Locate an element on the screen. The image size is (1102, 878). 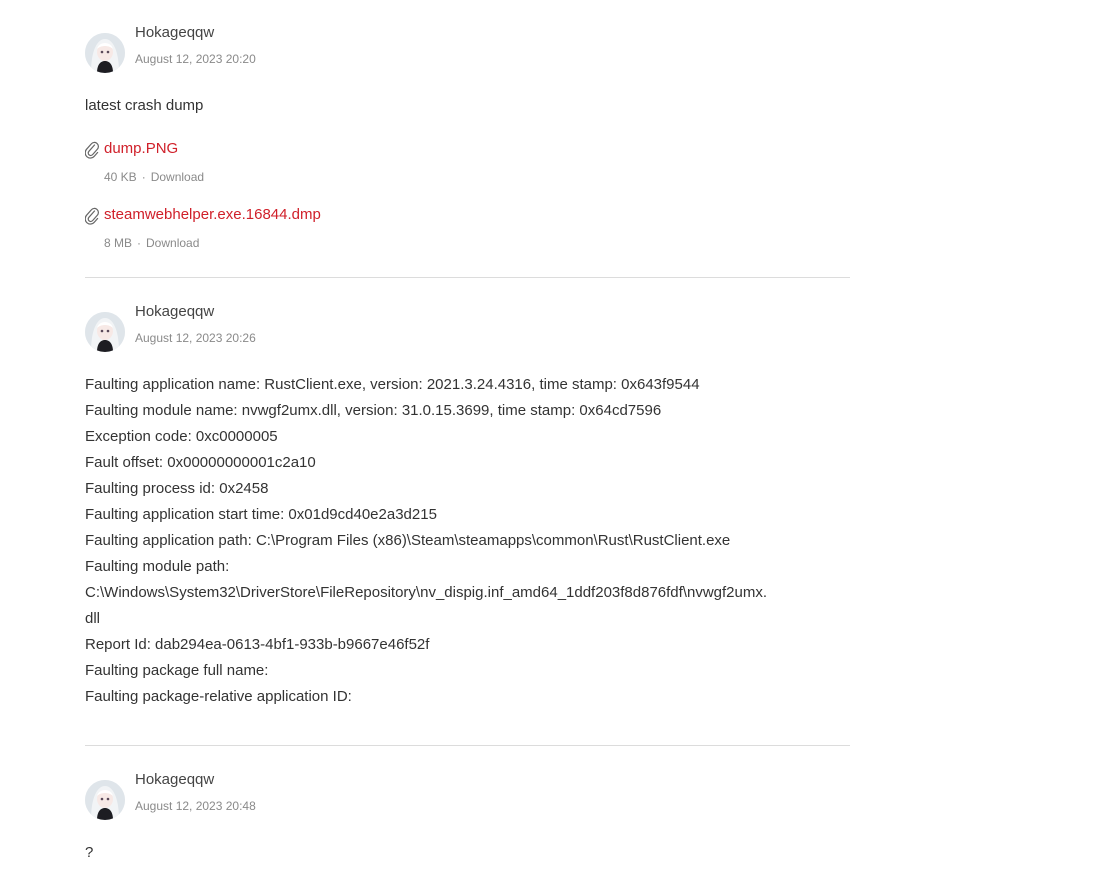
avatar-image is located at coordinates (105, 800).